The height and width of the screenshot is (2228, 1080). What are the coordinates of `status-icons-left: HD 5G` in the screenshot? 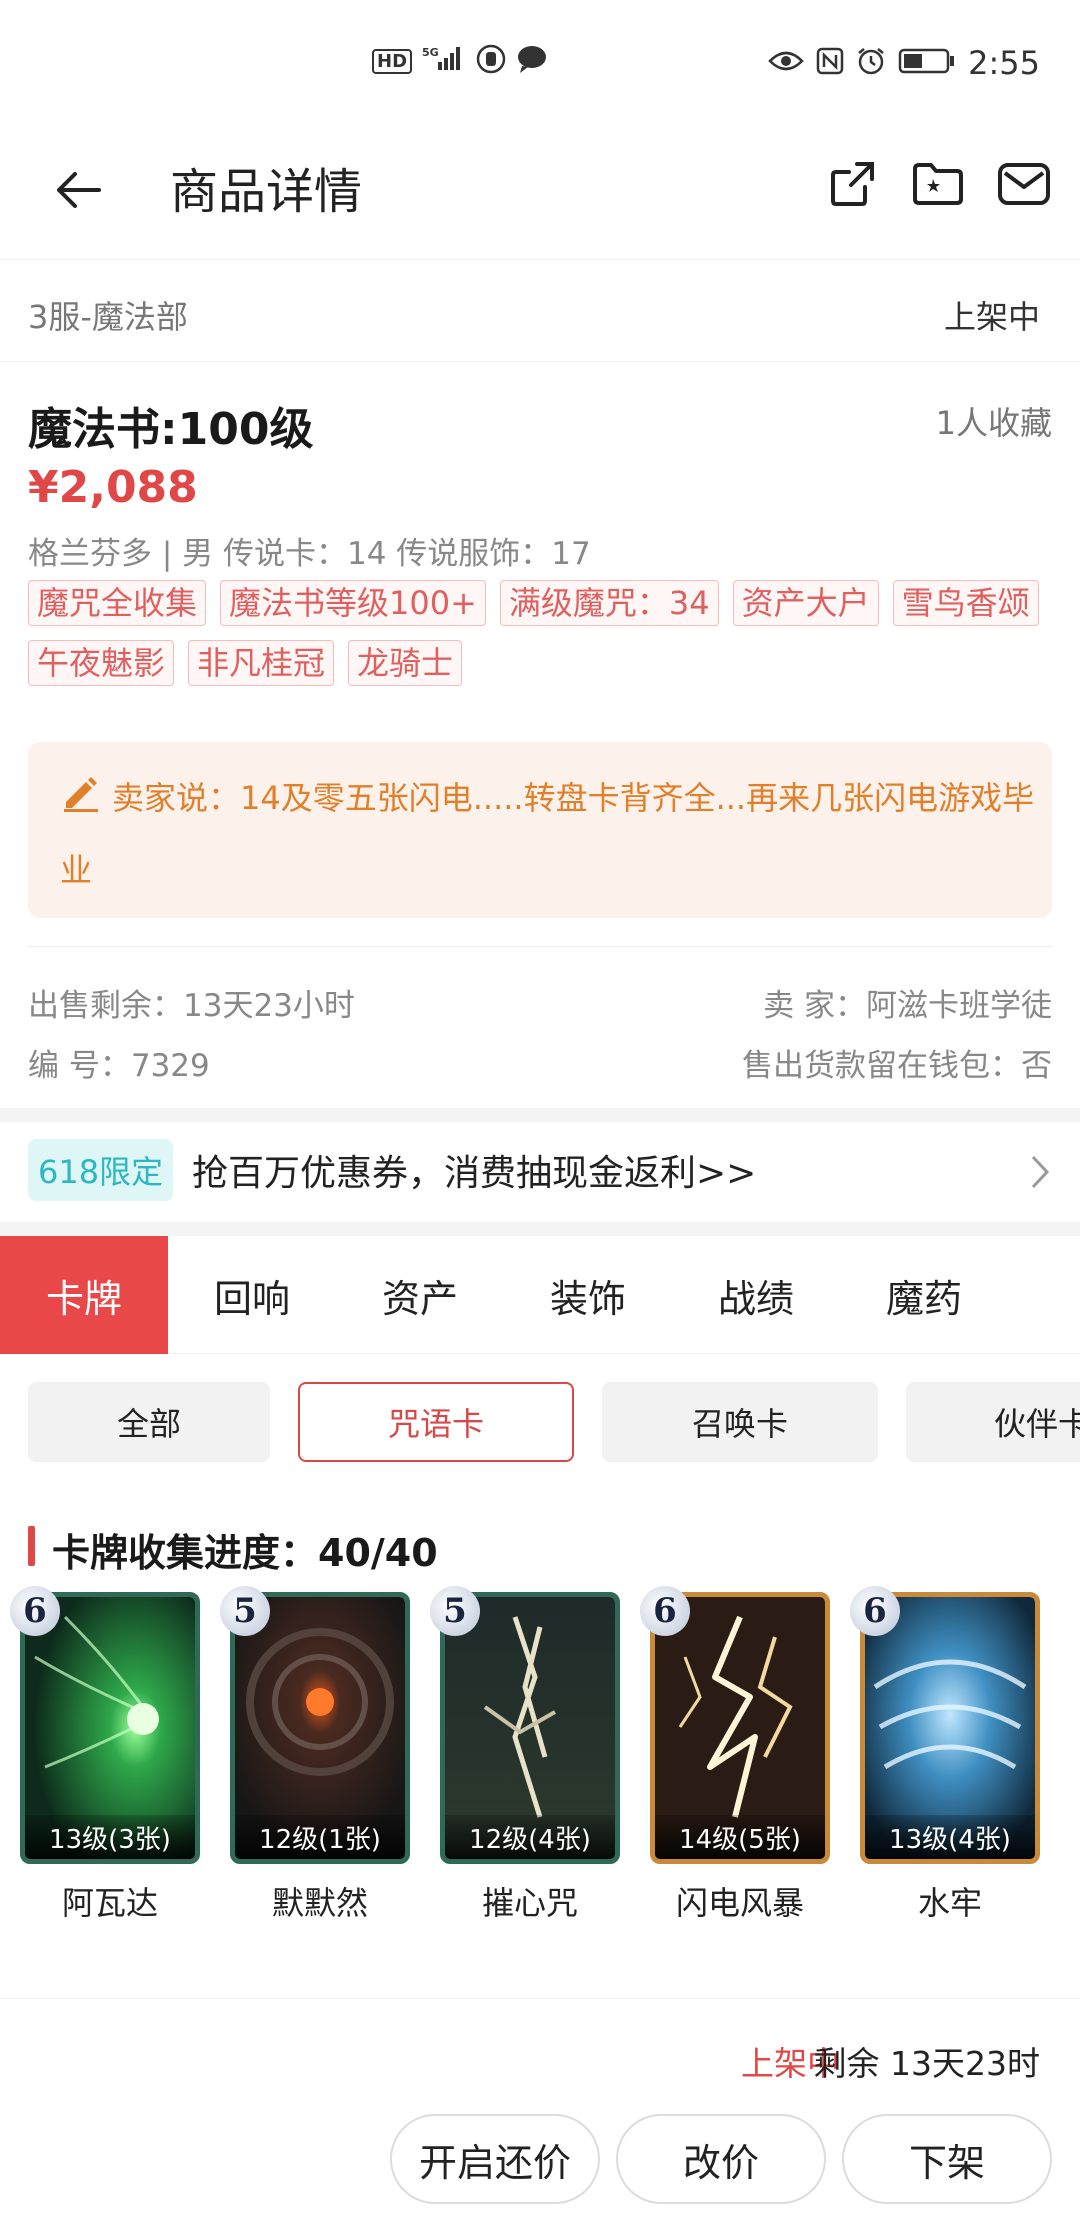 It's located at (460, 61).